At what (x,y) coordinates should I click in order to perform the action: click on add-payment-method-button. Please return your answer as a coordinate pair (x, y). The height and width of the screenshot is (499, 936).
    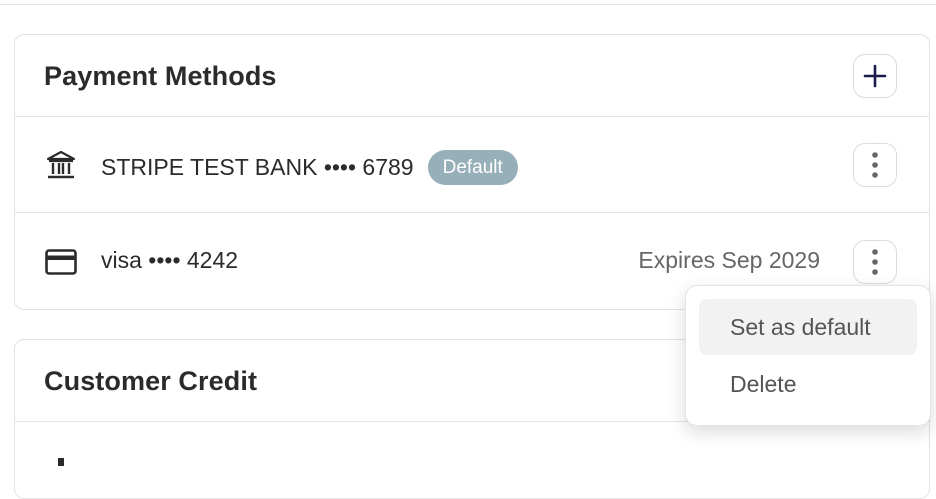
    Looking at the image, I should click on (875, 76).